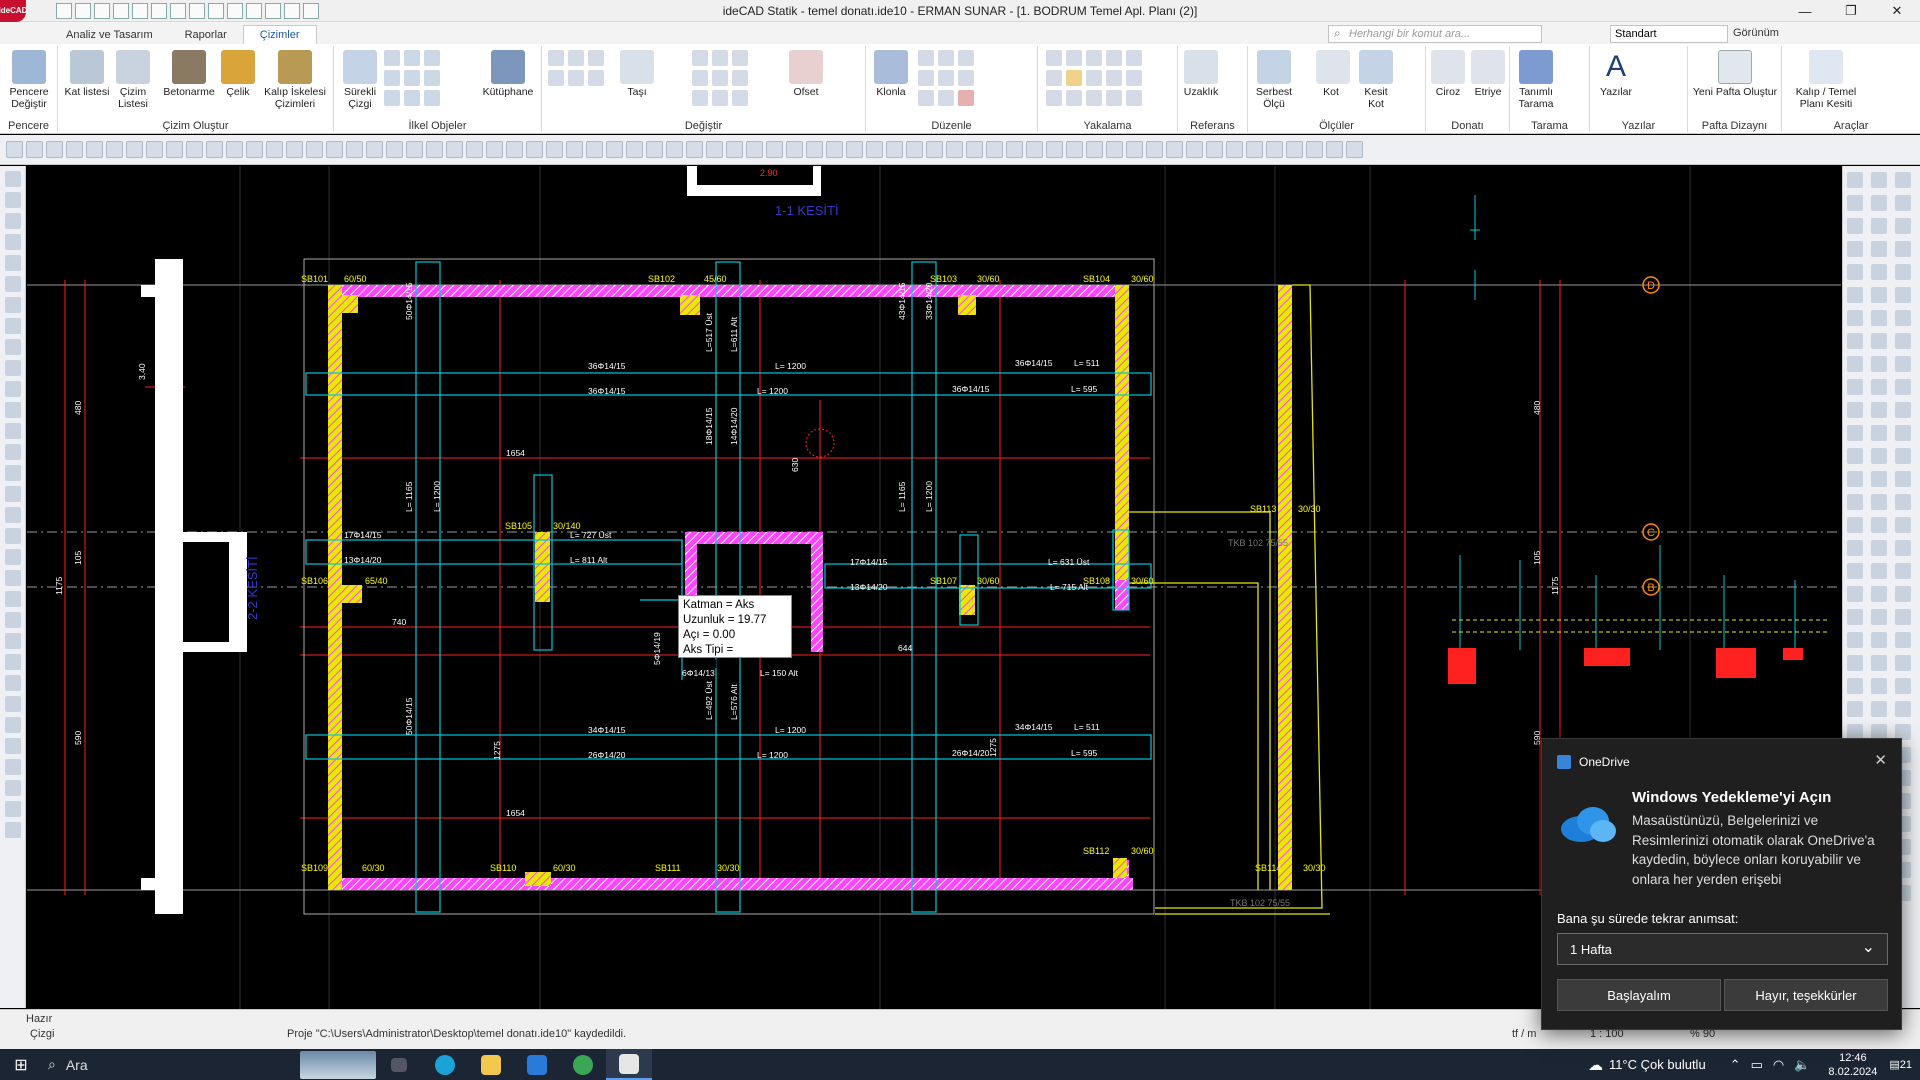 The image size is (1920, 1080). What do you see at coordinates (1488, 74) in the screenshot?
I see `stirrup-button: Etriye` at bounding box center [1488, 74].